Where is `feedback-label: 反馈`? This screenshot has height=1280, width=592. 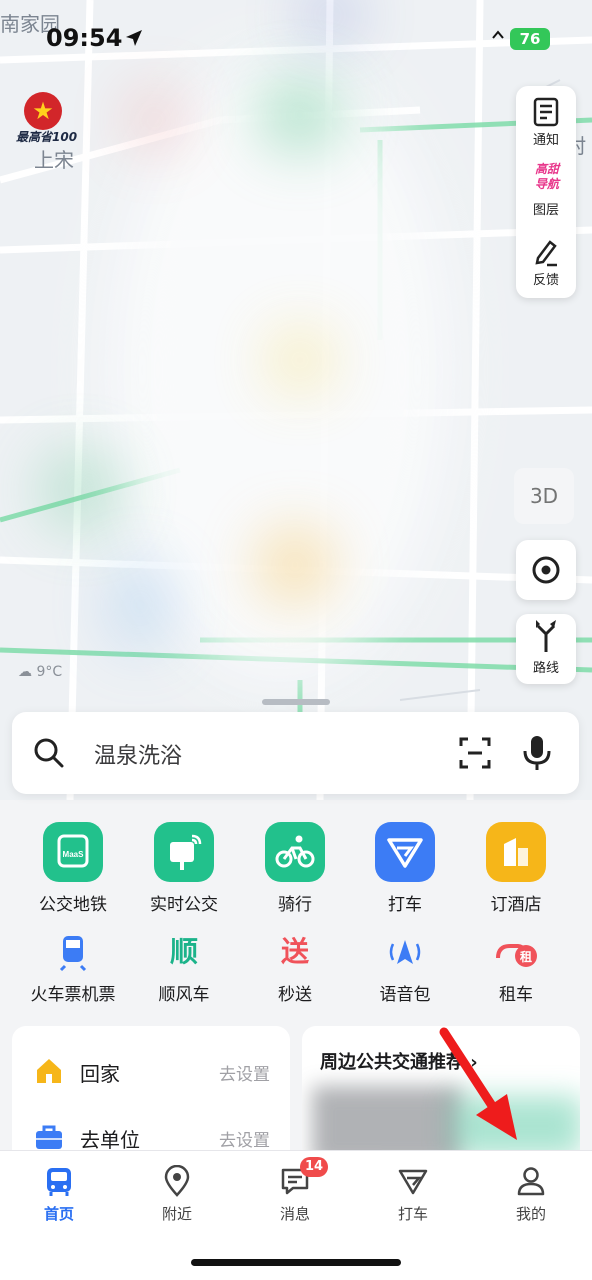 feedback-label: 反馈 is located at coordinates (545, 280).